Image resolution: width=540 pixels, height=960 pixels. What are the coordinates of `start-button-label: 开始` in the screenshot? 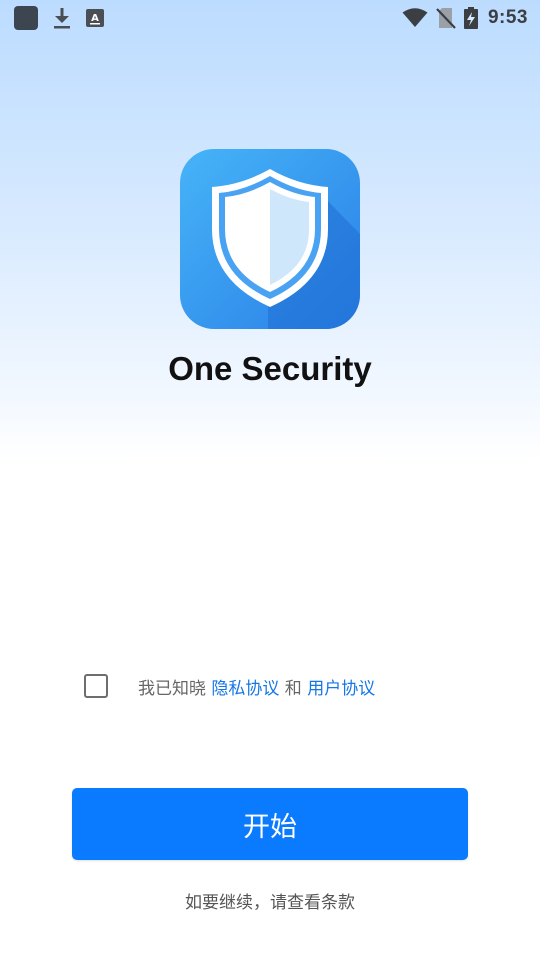 It's located at (270, 827).